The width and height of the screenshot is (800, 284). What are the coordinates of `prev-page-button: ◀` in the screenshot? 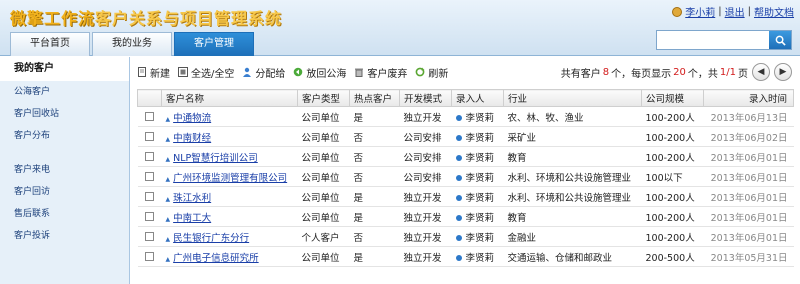 It's located at (761, 72).